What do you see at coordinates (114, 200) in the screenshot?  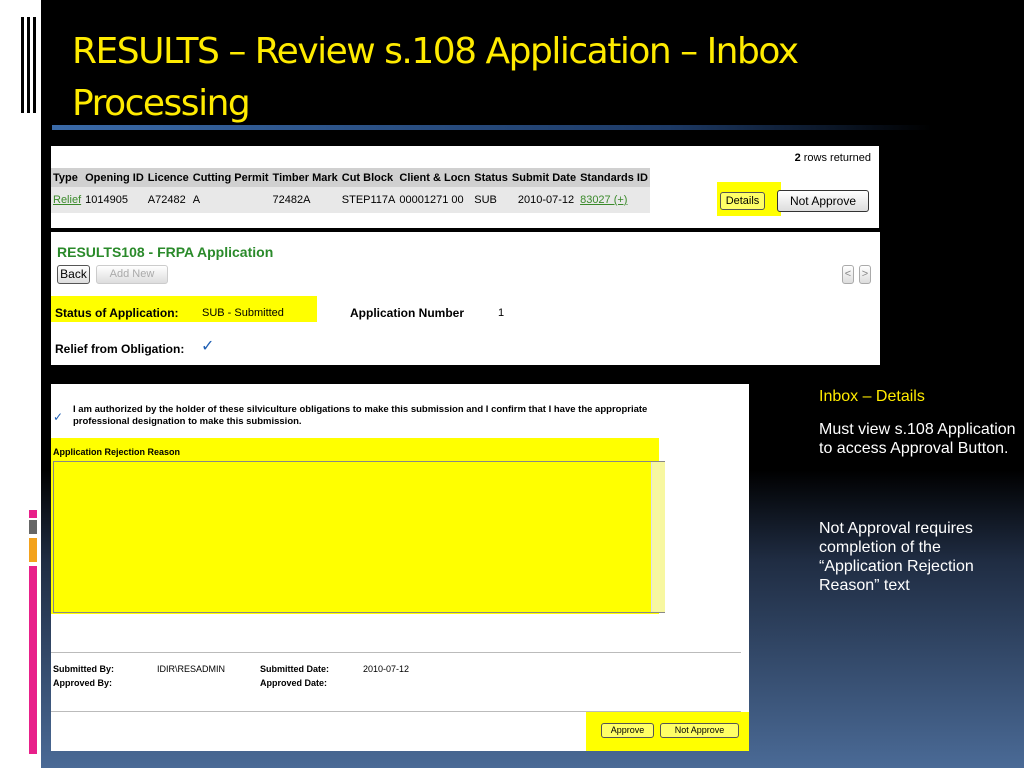 I see `cell-opening-id: 1014905` at bounding box center [114, 200].